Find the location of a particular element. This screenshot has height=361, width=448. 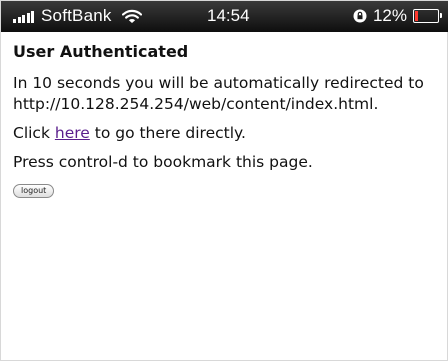

bookmark-message: Press control-d to bookmark this page. is located at coordinates (163, 162).